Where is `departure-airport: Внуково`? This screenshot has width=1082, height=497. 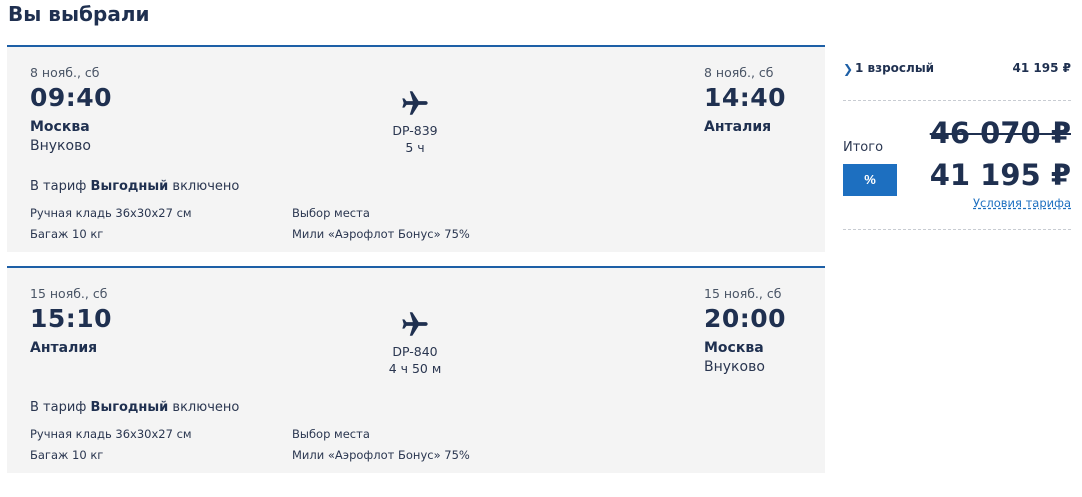 departure-airport: Внуково is located at coordinates (60, 146).